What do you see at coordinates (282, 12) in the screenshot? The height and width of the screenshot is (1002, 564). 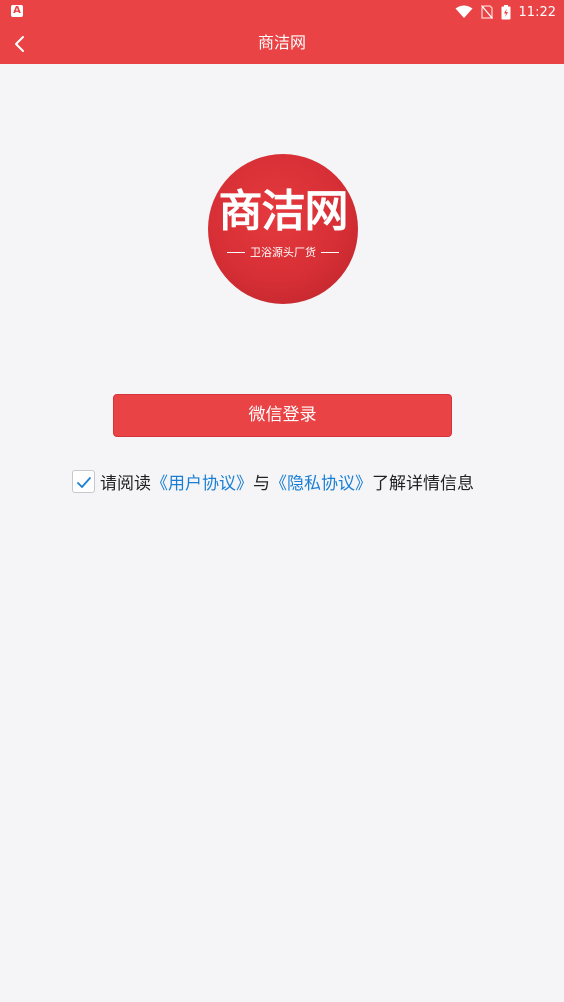 I see `status-bar: A 11:22` at bounding box center [282, 12].